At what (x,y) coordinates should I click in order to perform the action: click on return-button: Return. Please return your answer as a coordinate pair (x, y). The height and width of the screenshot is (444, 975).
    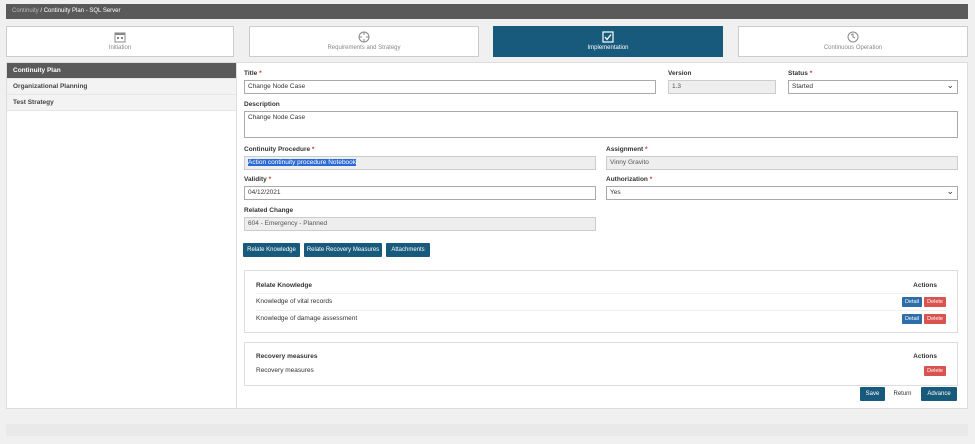
    Looking at the image, I should click on (902, 394).